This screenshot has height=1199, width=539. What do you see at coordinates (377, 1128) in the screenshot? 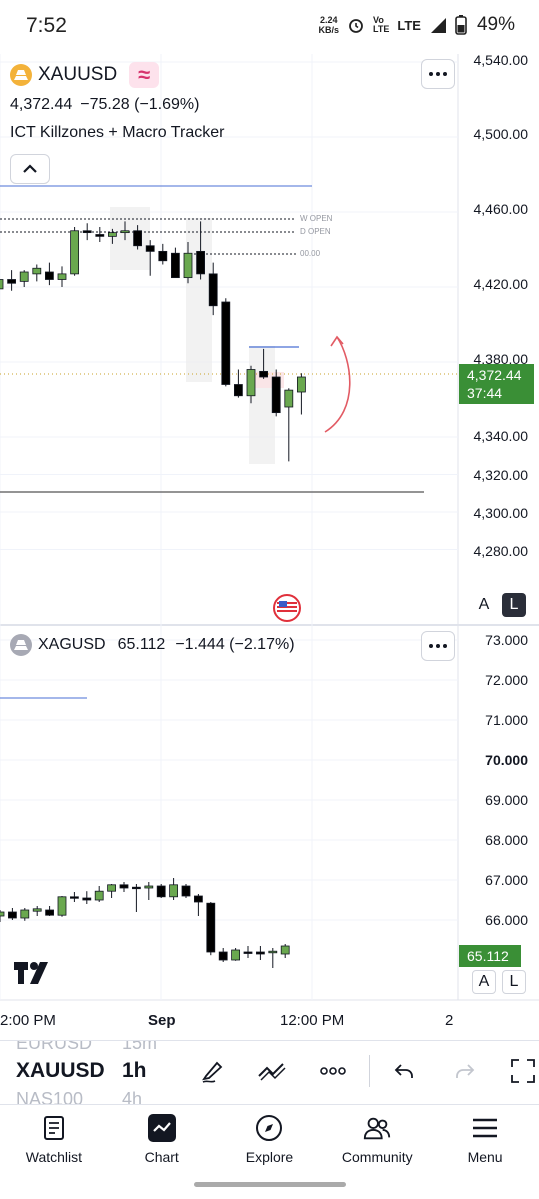
I see `community-icon` at bounding box center [377, 1128].